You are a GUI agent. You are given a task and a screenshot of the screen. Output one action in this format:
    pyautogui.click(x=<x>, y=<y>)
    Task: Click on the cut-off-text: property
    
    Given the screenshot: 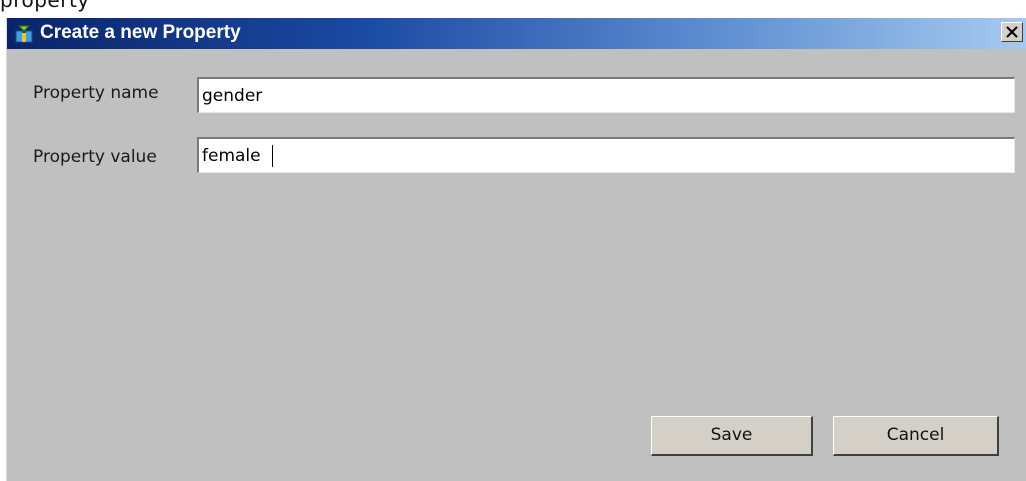 What is the action you would take?
    pyautogui.click(x=45, y=6)
    